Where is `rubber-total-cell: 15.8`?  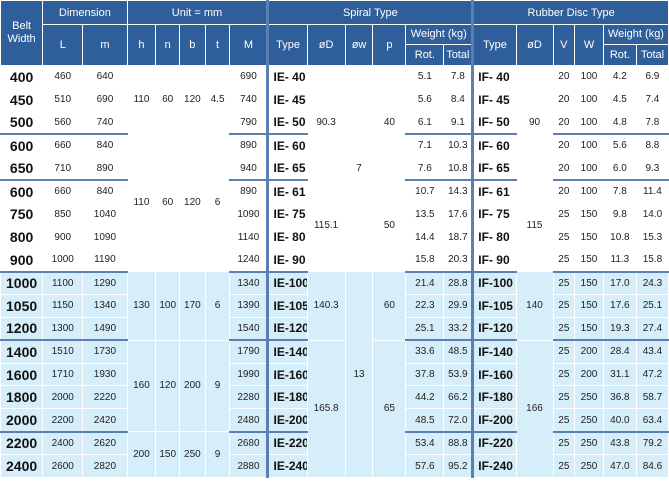
rubber-total-cell: 15.8 is located at coordinates (652, 260).